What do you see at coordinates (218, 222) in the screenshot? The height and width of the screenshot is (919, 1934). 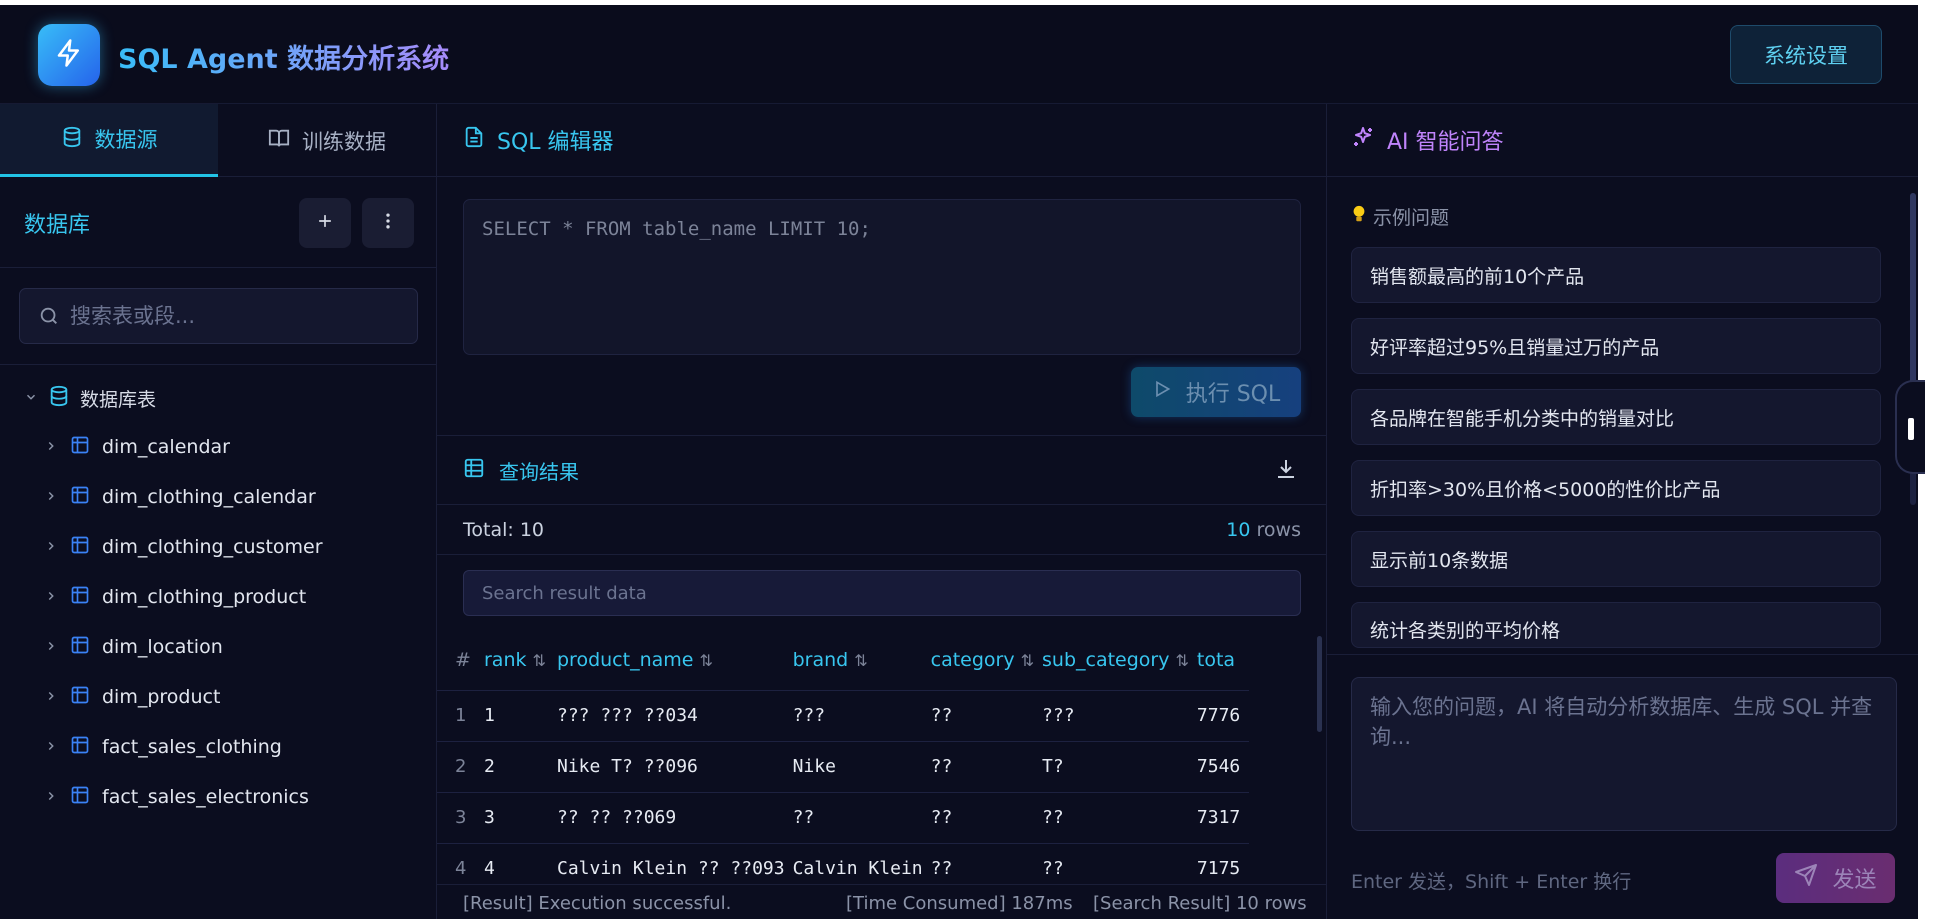 I see `database-header: 数据库` at bounding box center [218, 222].